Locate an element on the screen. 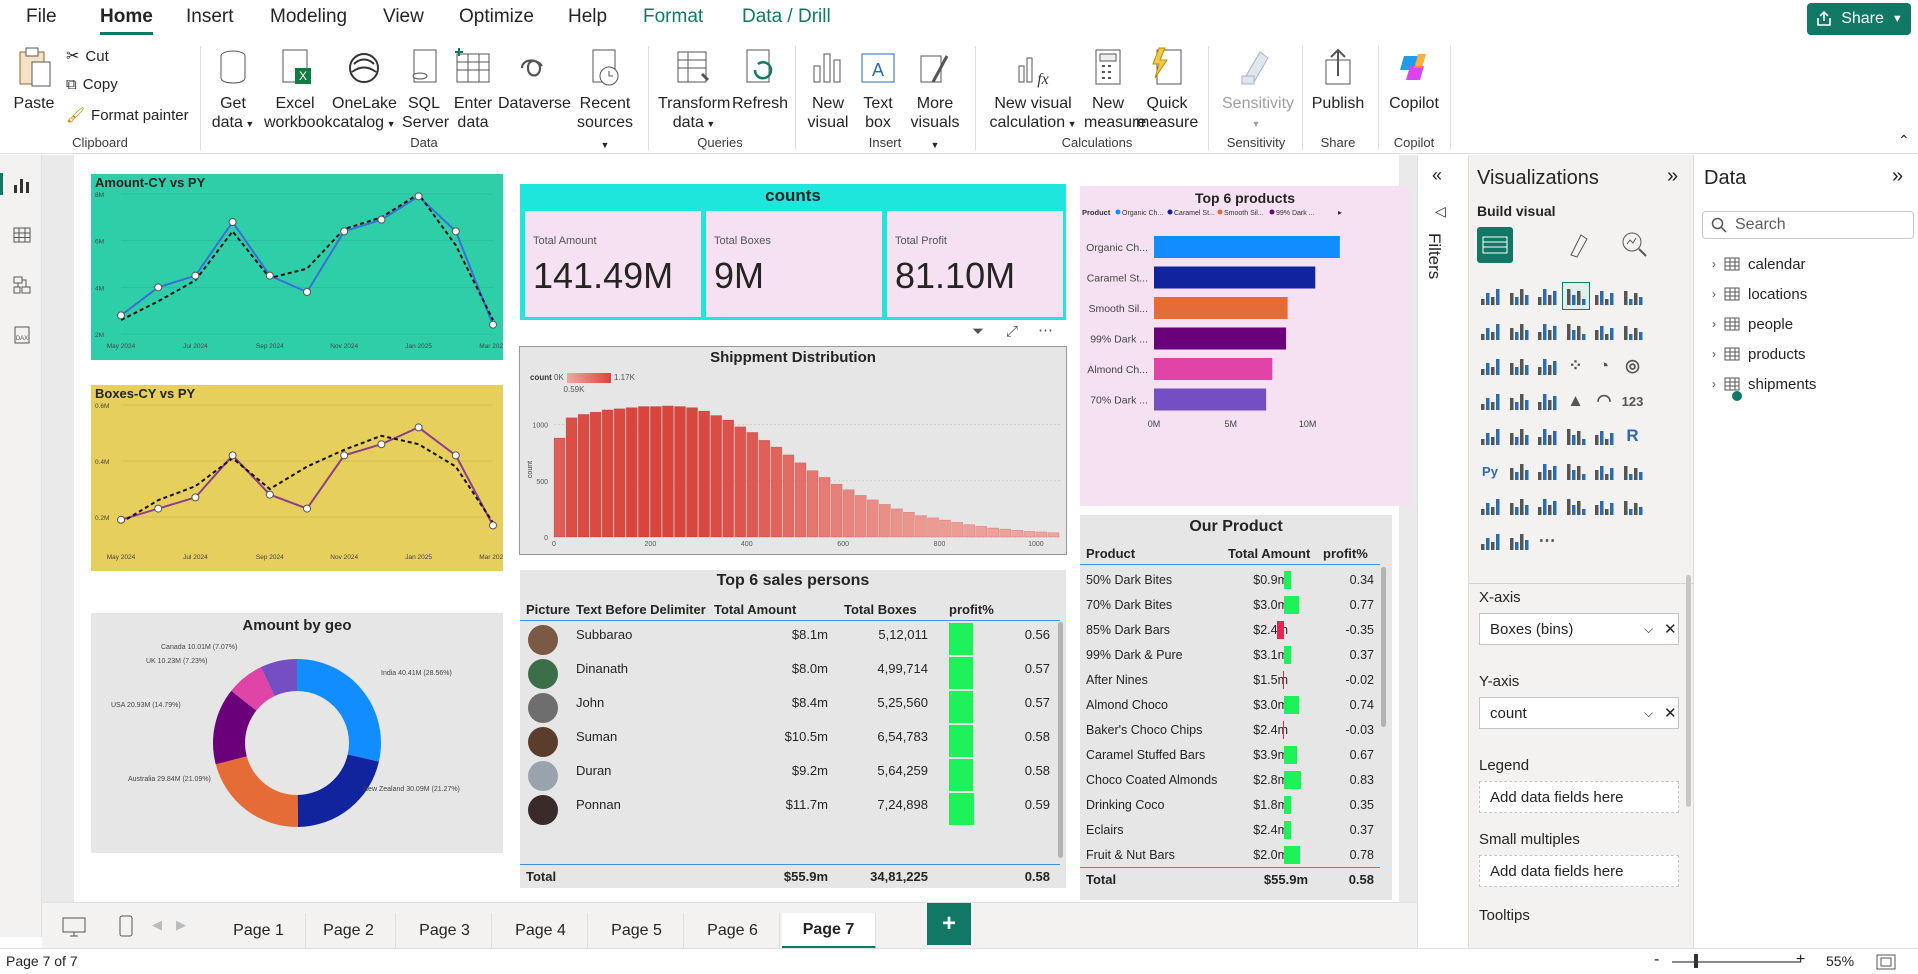  stacked-column-icon is located at coordinates (1519, 296).